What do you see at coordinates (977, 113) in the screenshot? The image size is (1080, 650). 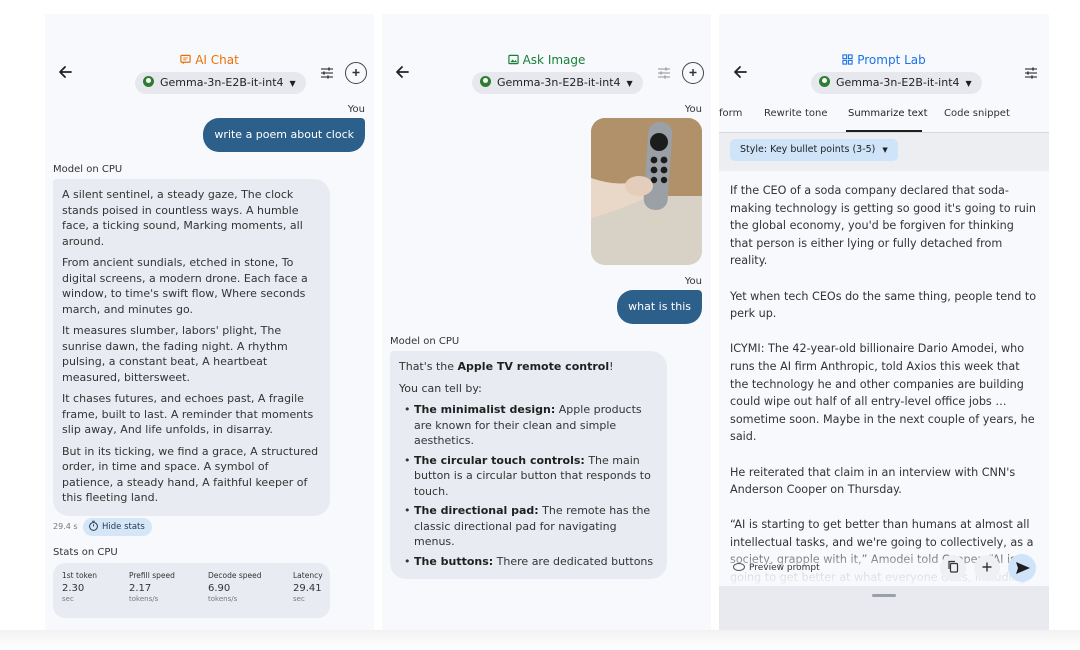 I see `tab-code-snippet: Code snippet` at bounding box center [977, 113].